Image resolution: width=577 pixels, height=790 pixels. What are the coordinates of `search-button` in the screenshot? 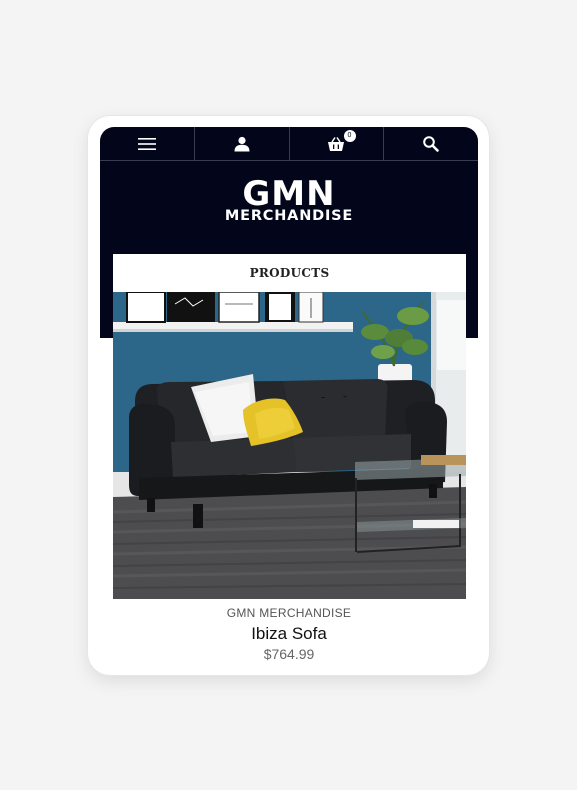 It's located at (431, 143).